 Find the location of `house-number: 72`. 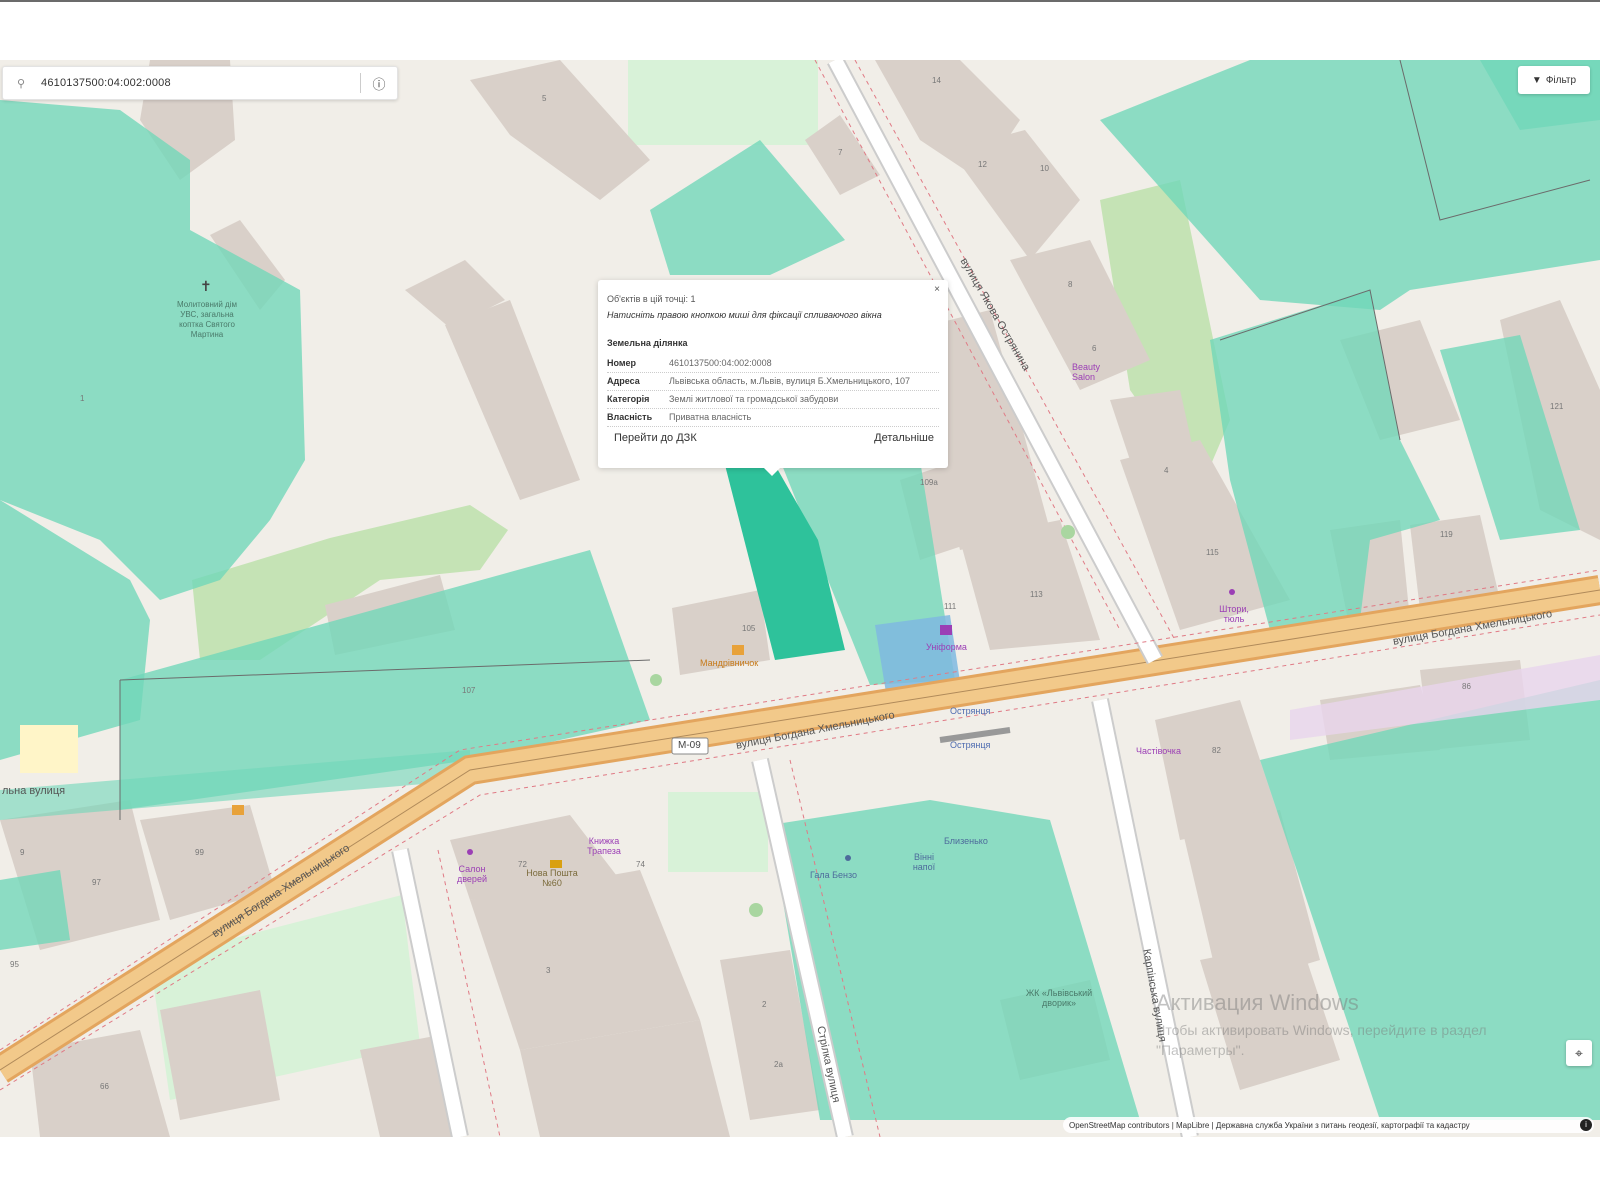

house-number: 72 is located at coordinates (522, 864).